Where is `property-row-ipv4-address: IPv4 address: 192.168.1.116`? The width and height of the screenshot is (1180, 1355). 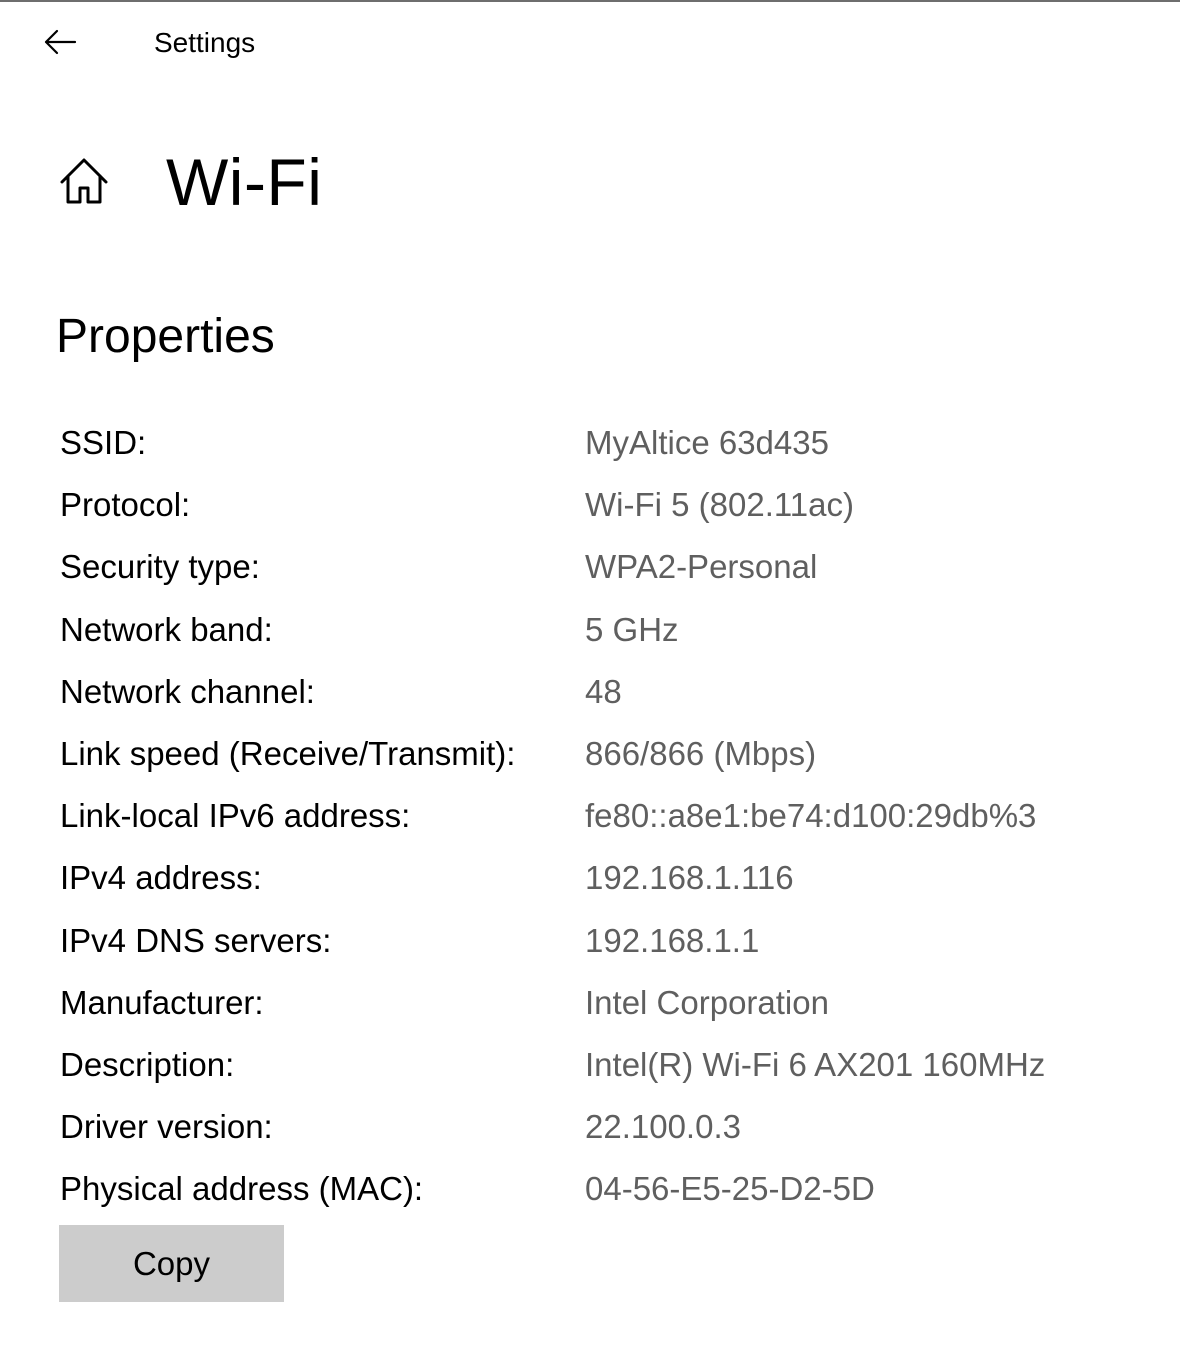 property-row-ipv4-address: IPv4 address: 192.168.1.116 is located at coordinates (610, 878).